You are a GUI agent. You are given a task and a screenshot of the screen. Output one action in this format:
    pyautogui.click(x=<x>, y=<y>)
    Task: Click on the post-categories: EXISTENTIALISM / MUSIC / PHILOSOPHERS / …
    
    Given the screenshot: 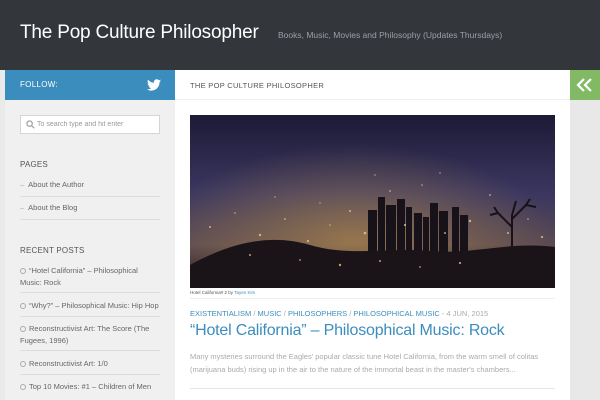 What is the action you would take?
    pyautogui.click(x=339, y=313)
    